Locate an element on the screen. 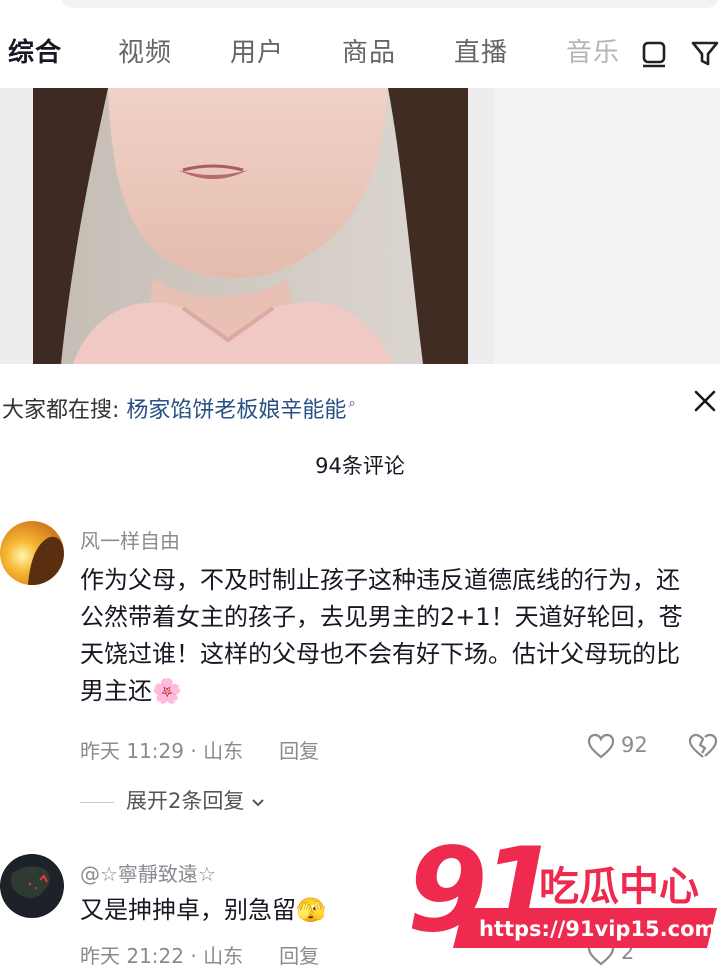 Image resolution: width=720 pixels, height=969 pixels. tab-products: 商品 is located at coordinates (369, 50).